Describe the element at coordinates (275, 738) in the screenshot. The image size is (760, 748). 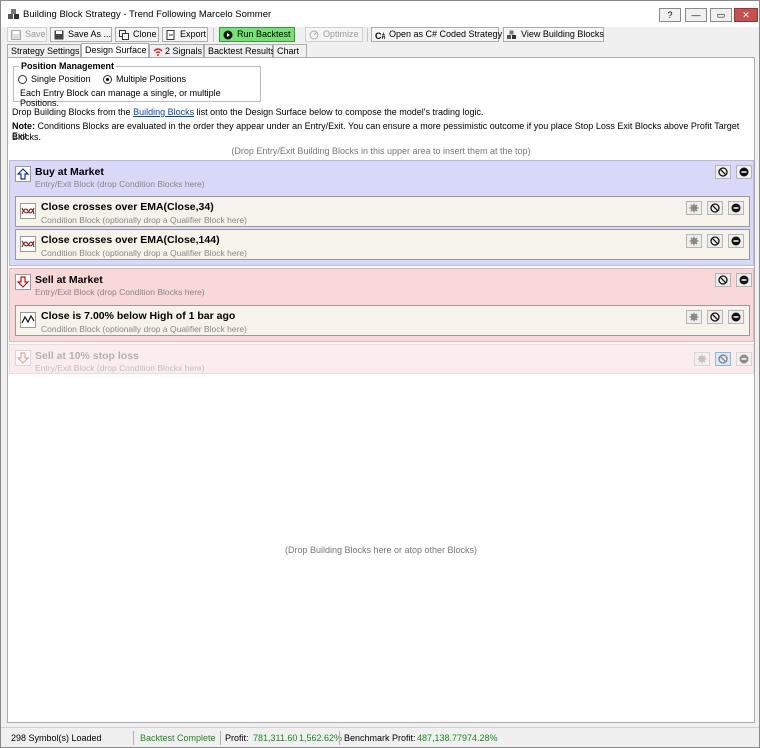
I see `profit-value: 781,311.60` at that location.